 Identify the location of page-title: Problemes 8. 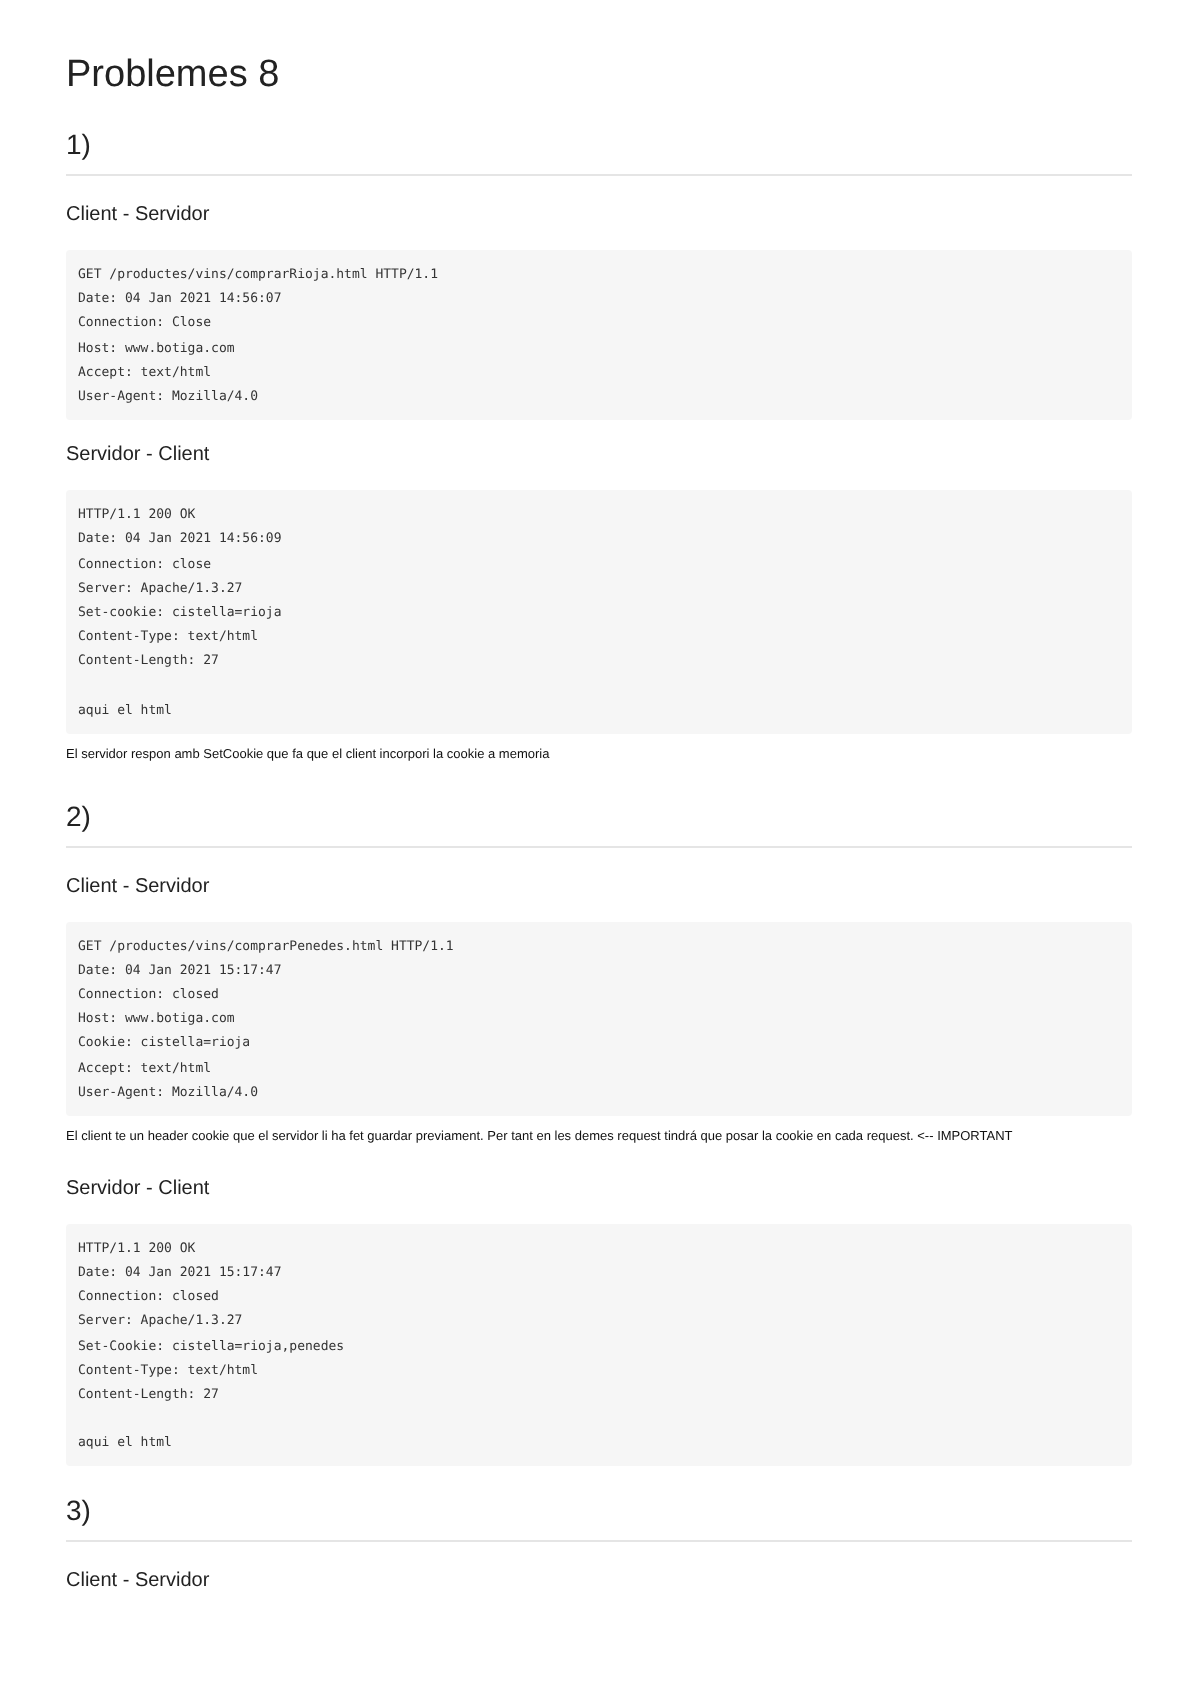
(174, 76).